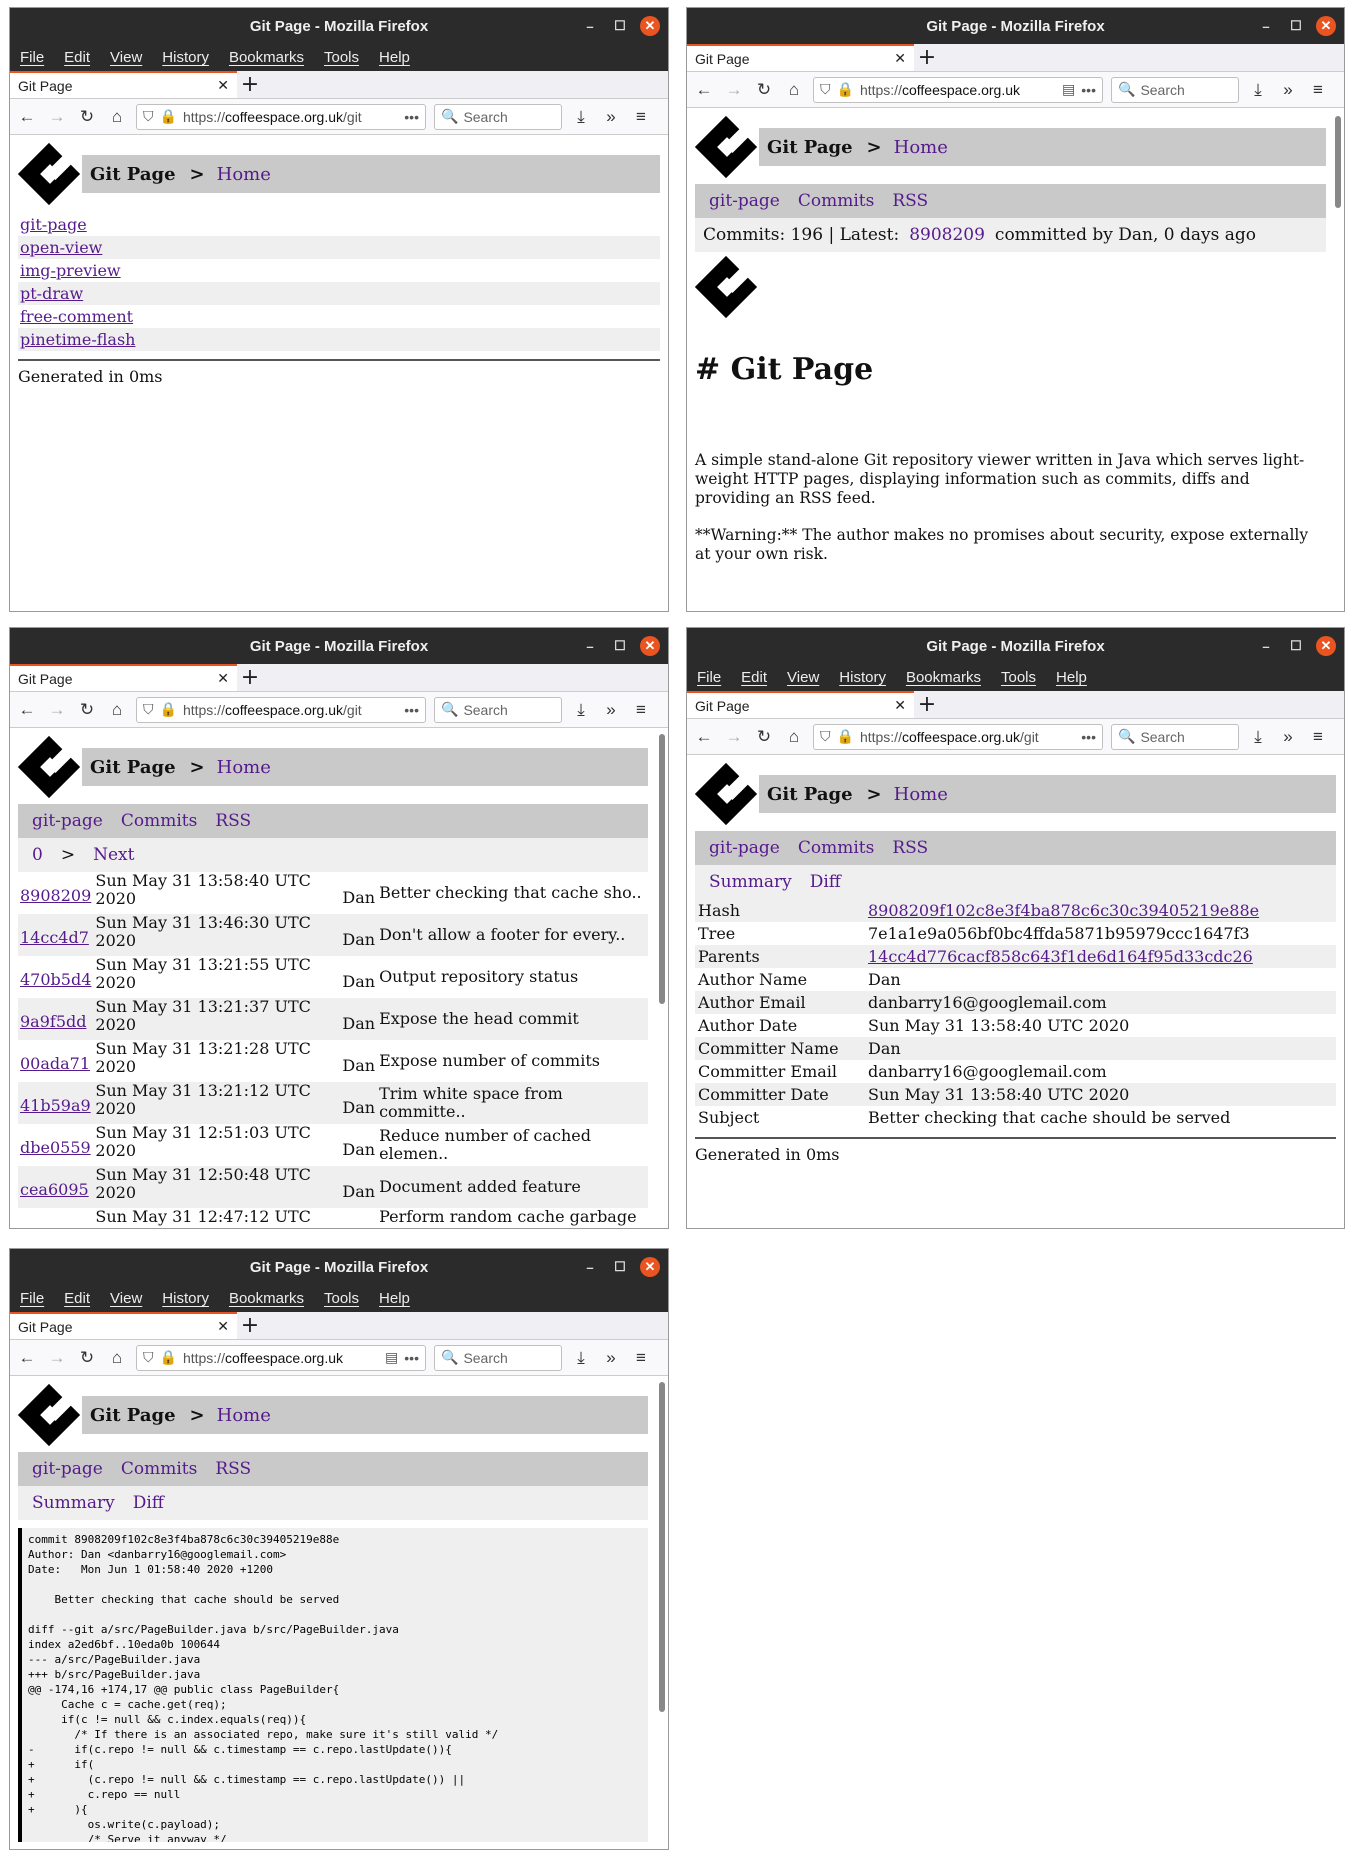  What do you see at coordinates (750, 882) in the screenshot?
I see `summary-link: Summary` at bounding box center [750, 882].